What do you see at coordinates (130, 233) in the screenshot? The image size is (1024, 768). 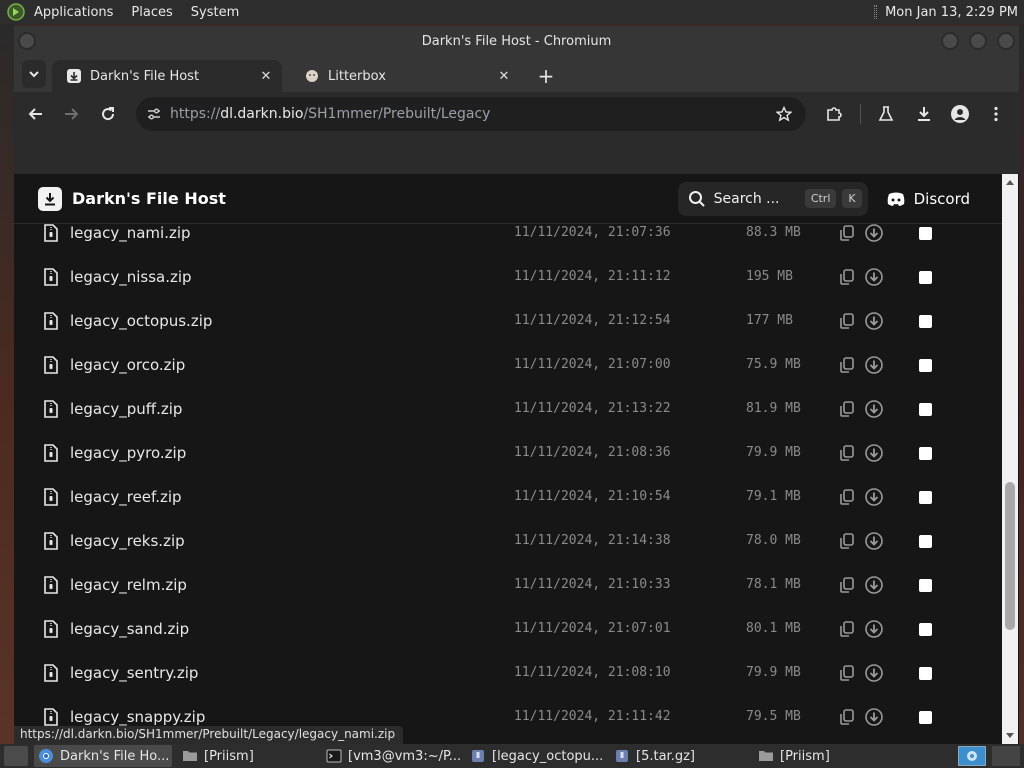 I see `file-name-link: legacy_nami.zip` at bounding box center [130, 233].